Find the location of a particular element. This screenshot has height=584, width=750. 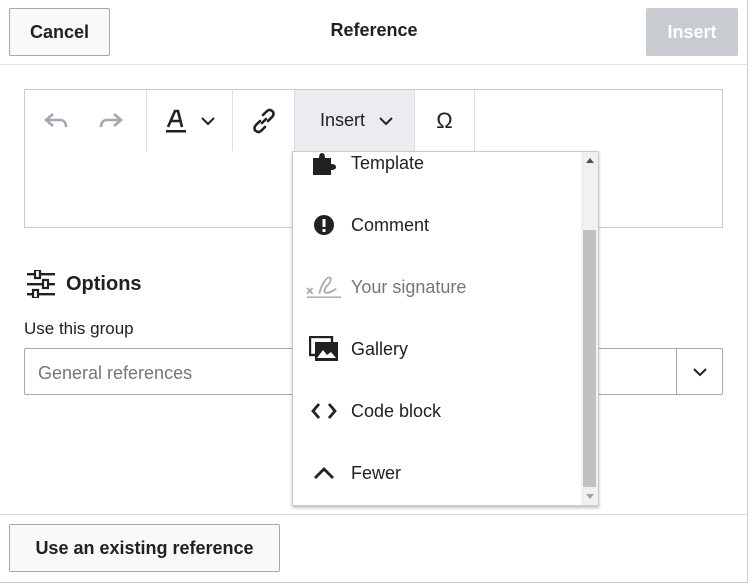

dialog-header: Cancel Reference Insert is located at coordinates (374, 32).